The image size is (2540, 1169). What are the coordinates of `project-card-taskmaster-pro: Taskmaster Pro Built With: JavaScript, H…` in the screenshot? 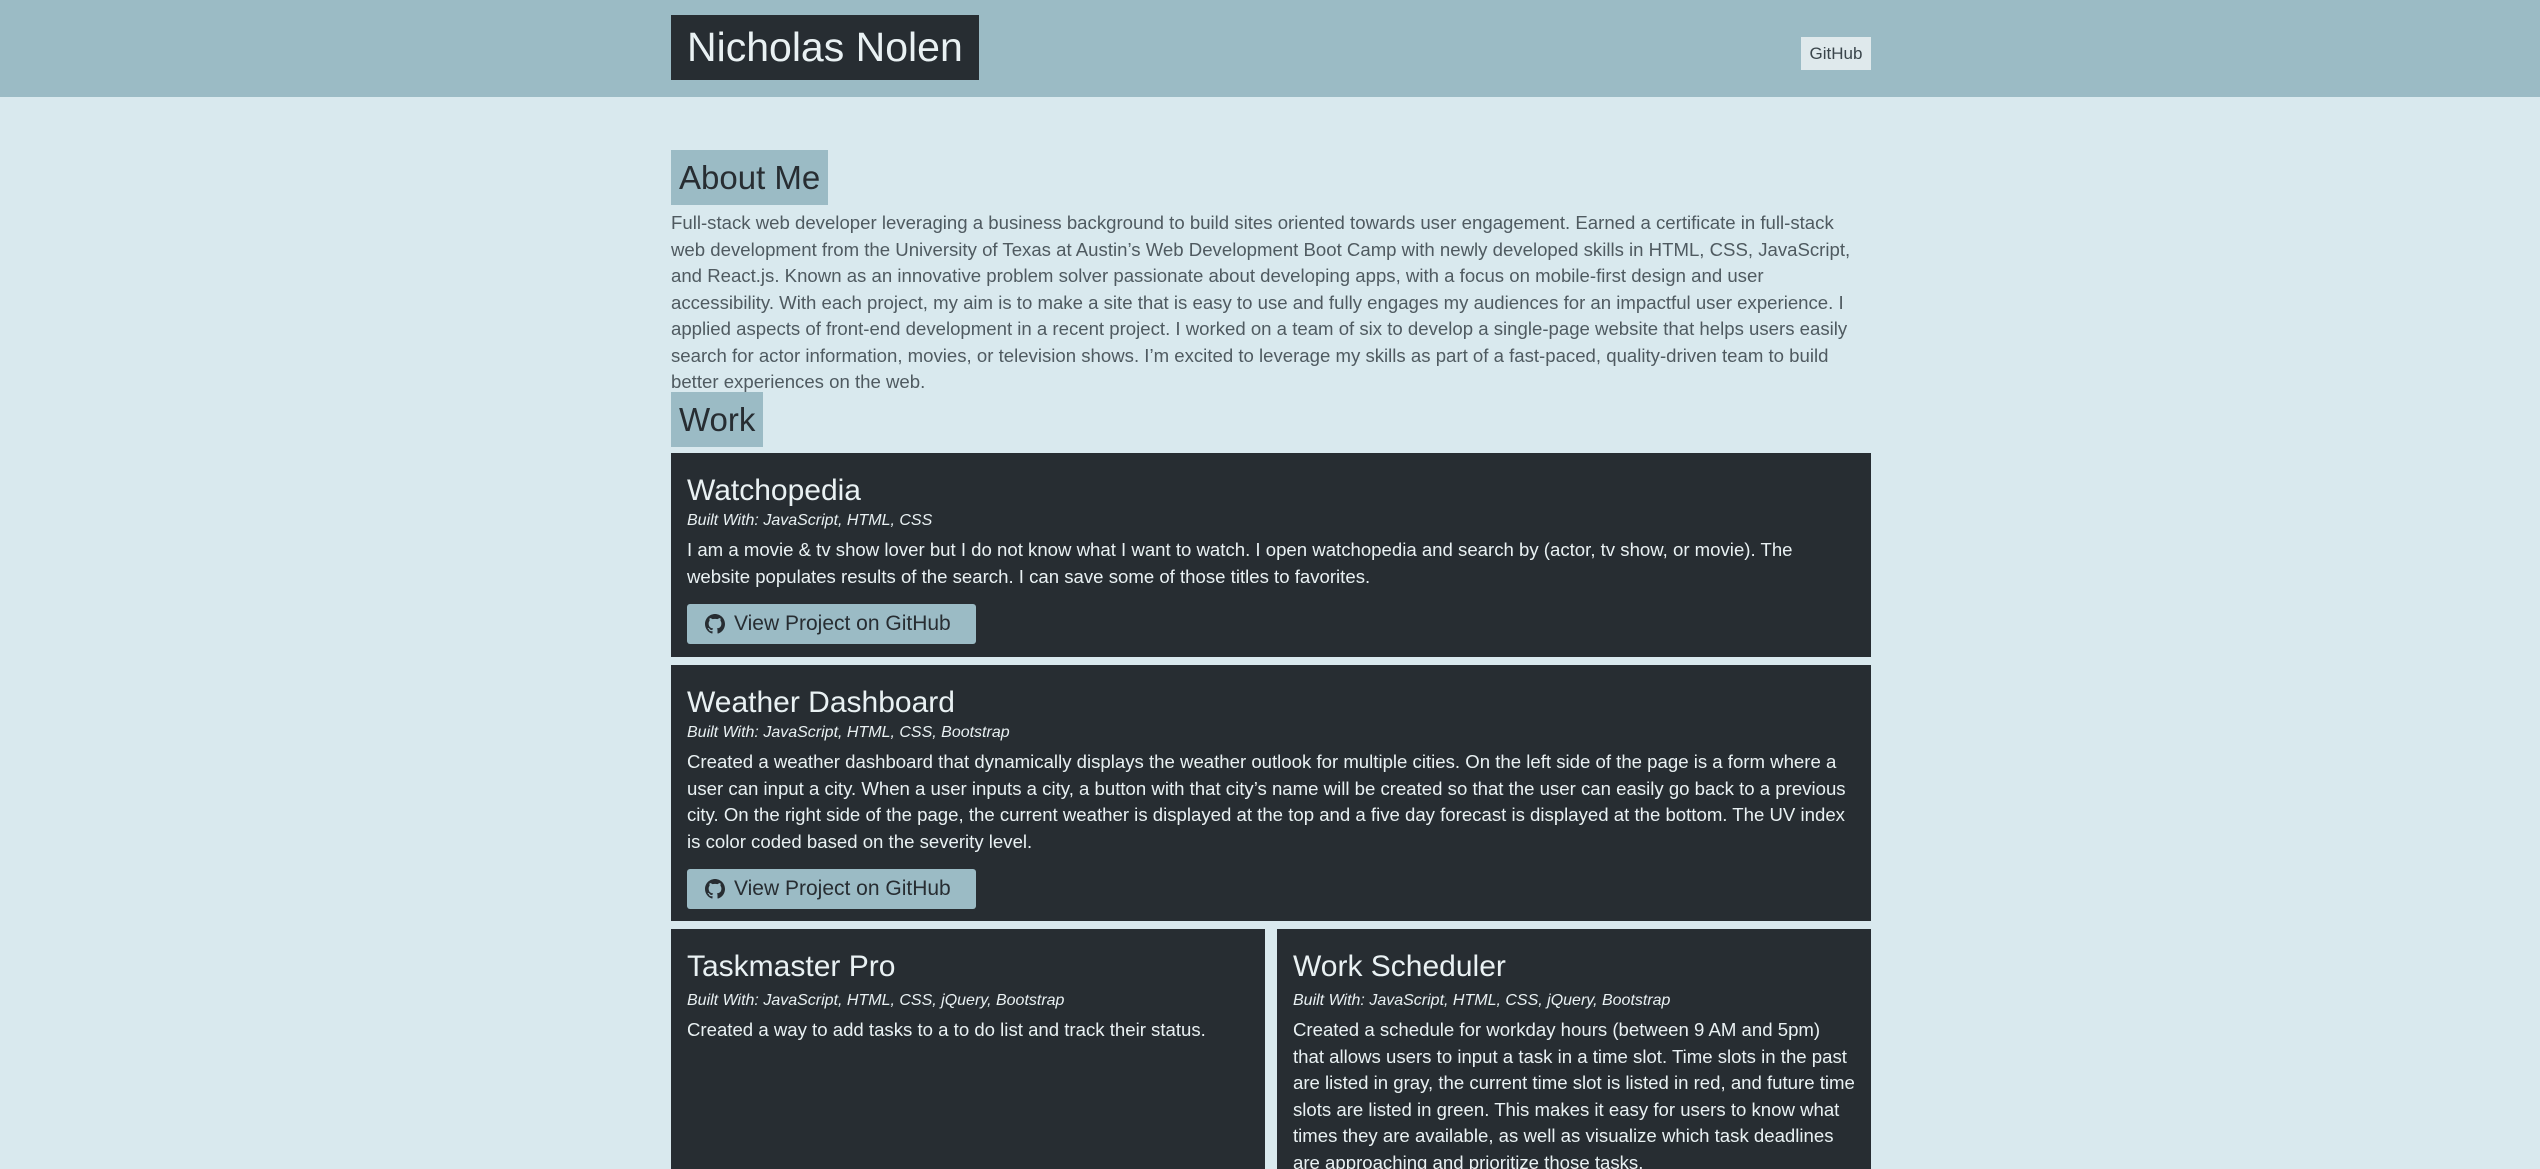 It's located at (968, 1049).